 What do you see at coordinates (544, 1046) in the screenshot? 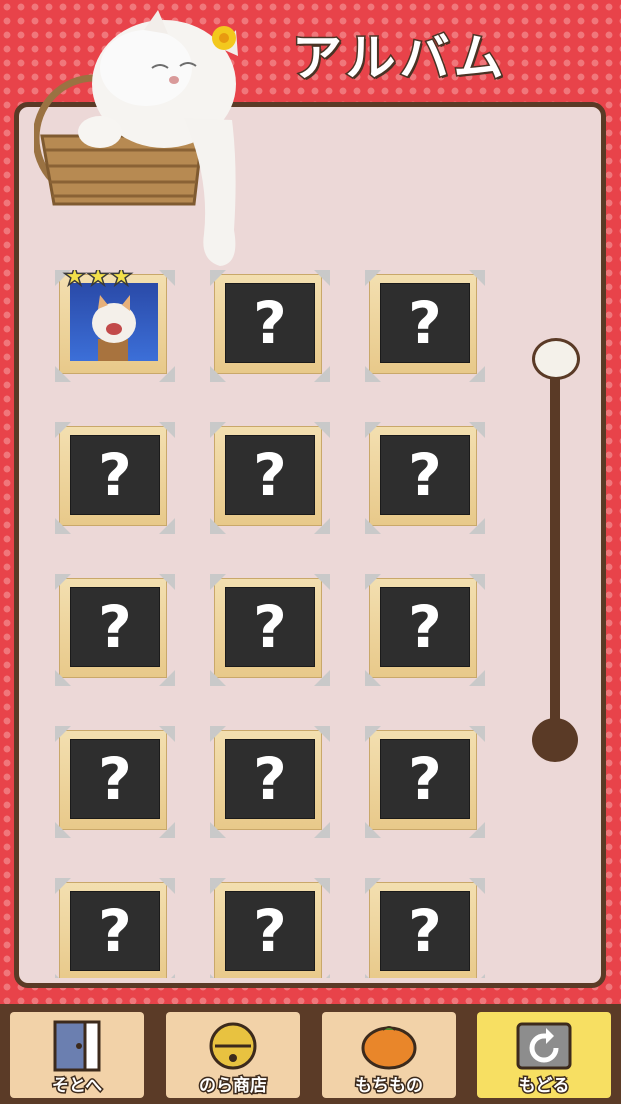
I see `return-arrow-icon` at bounding box center [544, 1046].